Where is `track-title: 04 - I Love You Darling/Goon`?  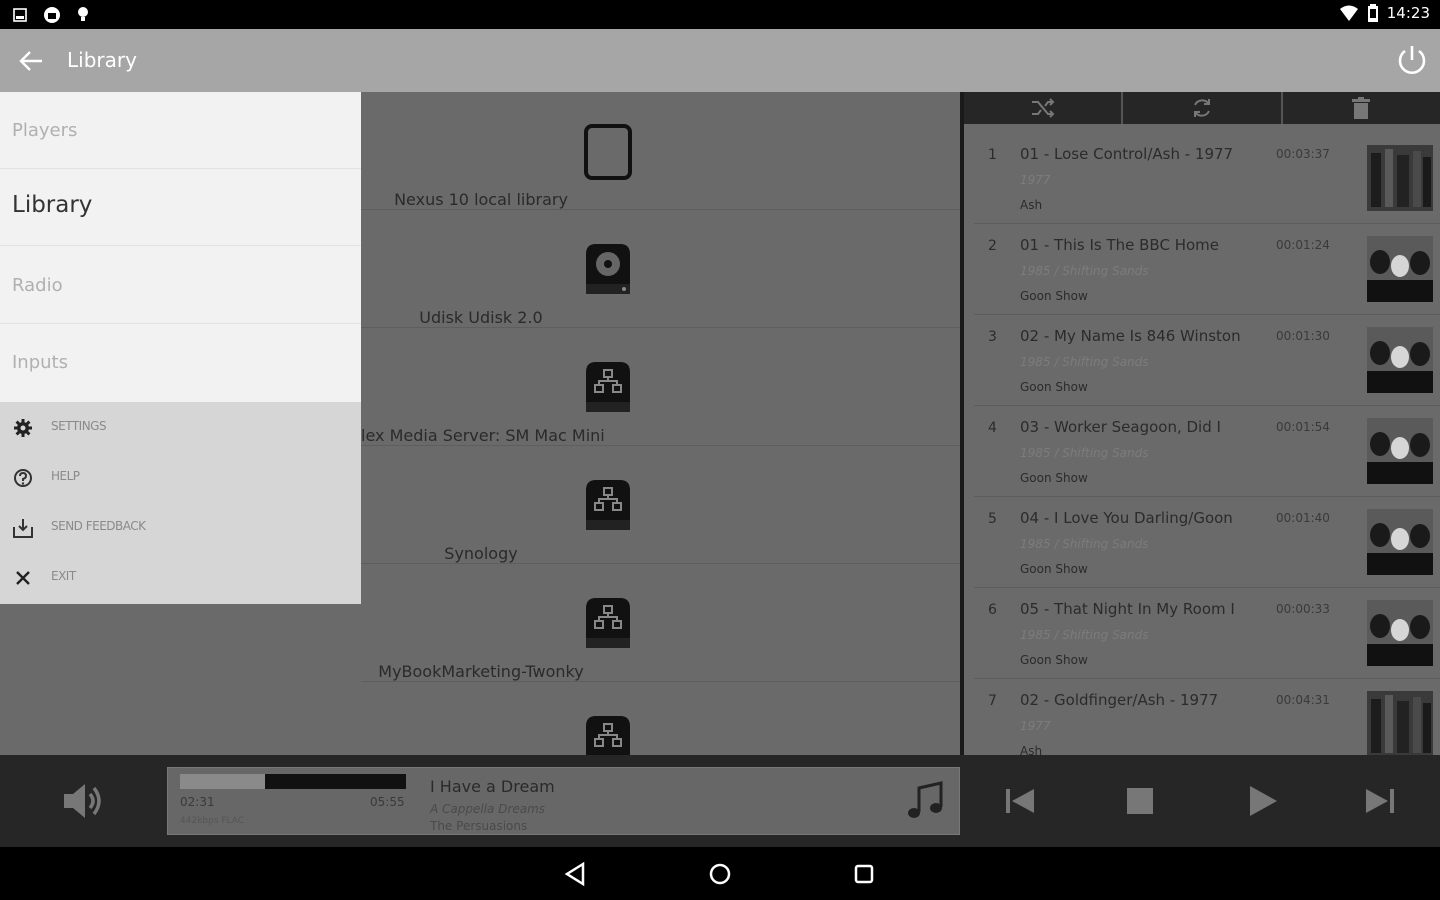 track-title: 04 - I Love You Darling/Goon is located at coordinates (1126, 518).